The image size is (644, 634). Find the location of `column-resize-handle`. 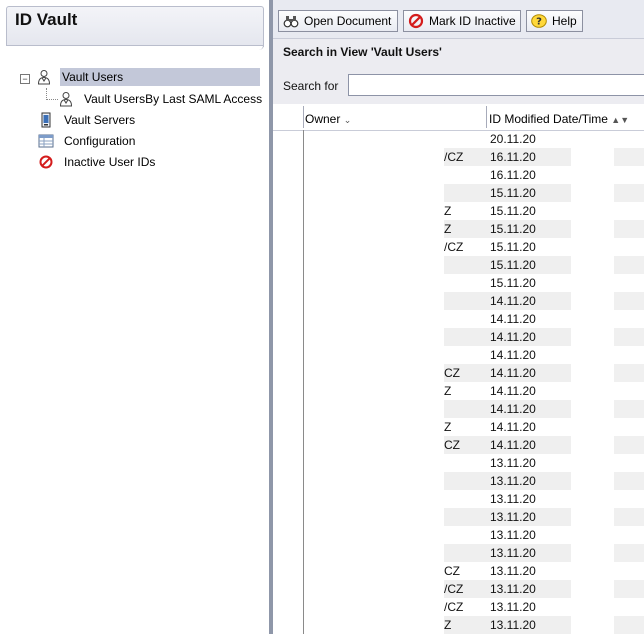

column-resize-handle is located at coordinates (486, 117).